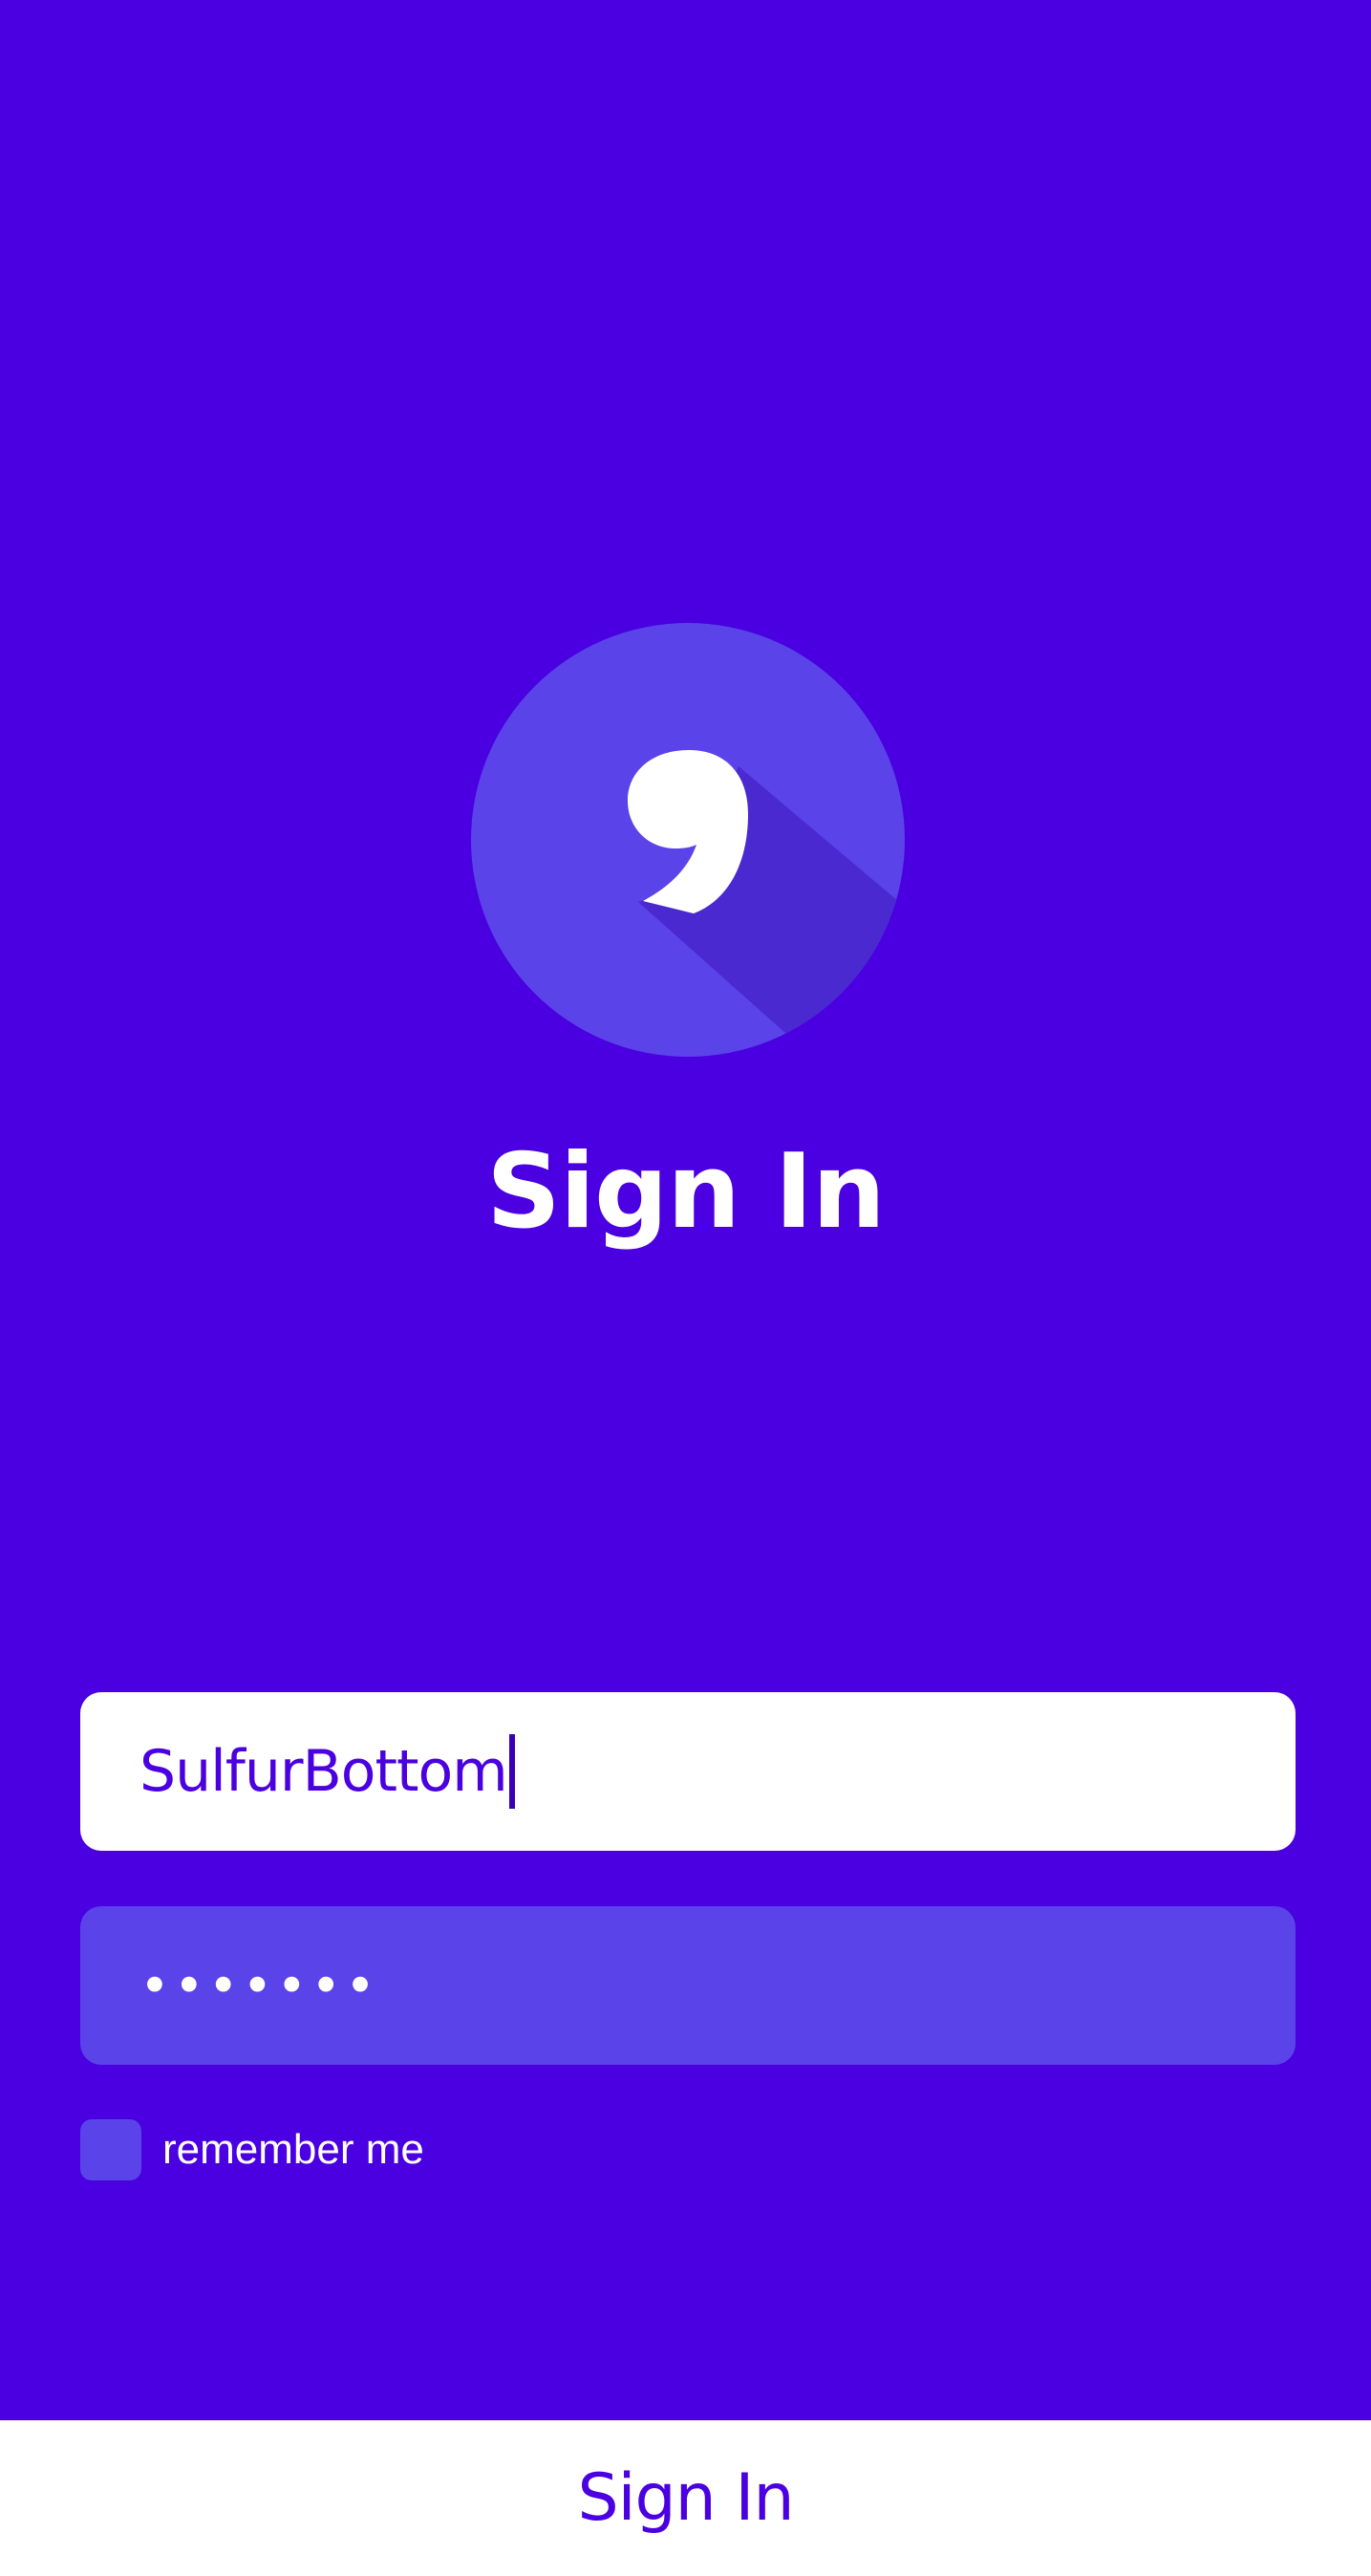 This screenshot has width=1371, height=2576. What do you see at coordinates (688, 1771) in the screenshot?
I see `username-field: SulfurBottom` at bounding box center [688, 1771].